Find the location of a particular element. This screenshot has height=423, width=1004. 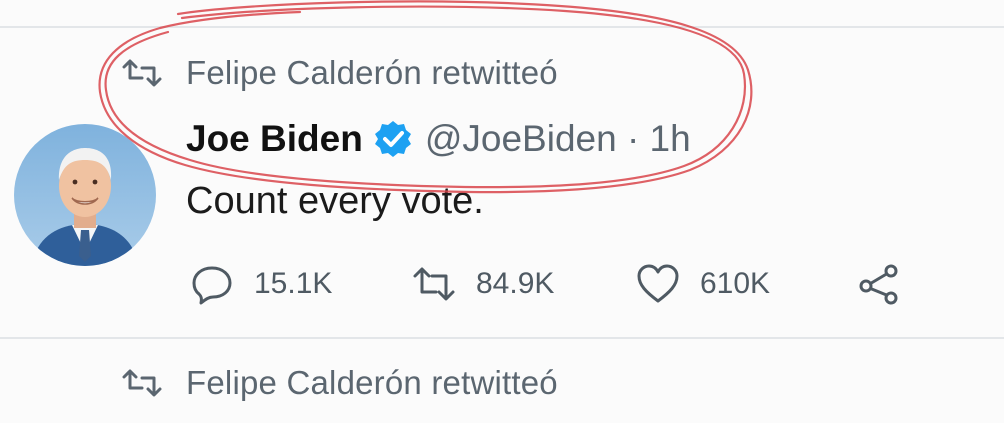

like-button: 610K is located at coordinates (703, 284).